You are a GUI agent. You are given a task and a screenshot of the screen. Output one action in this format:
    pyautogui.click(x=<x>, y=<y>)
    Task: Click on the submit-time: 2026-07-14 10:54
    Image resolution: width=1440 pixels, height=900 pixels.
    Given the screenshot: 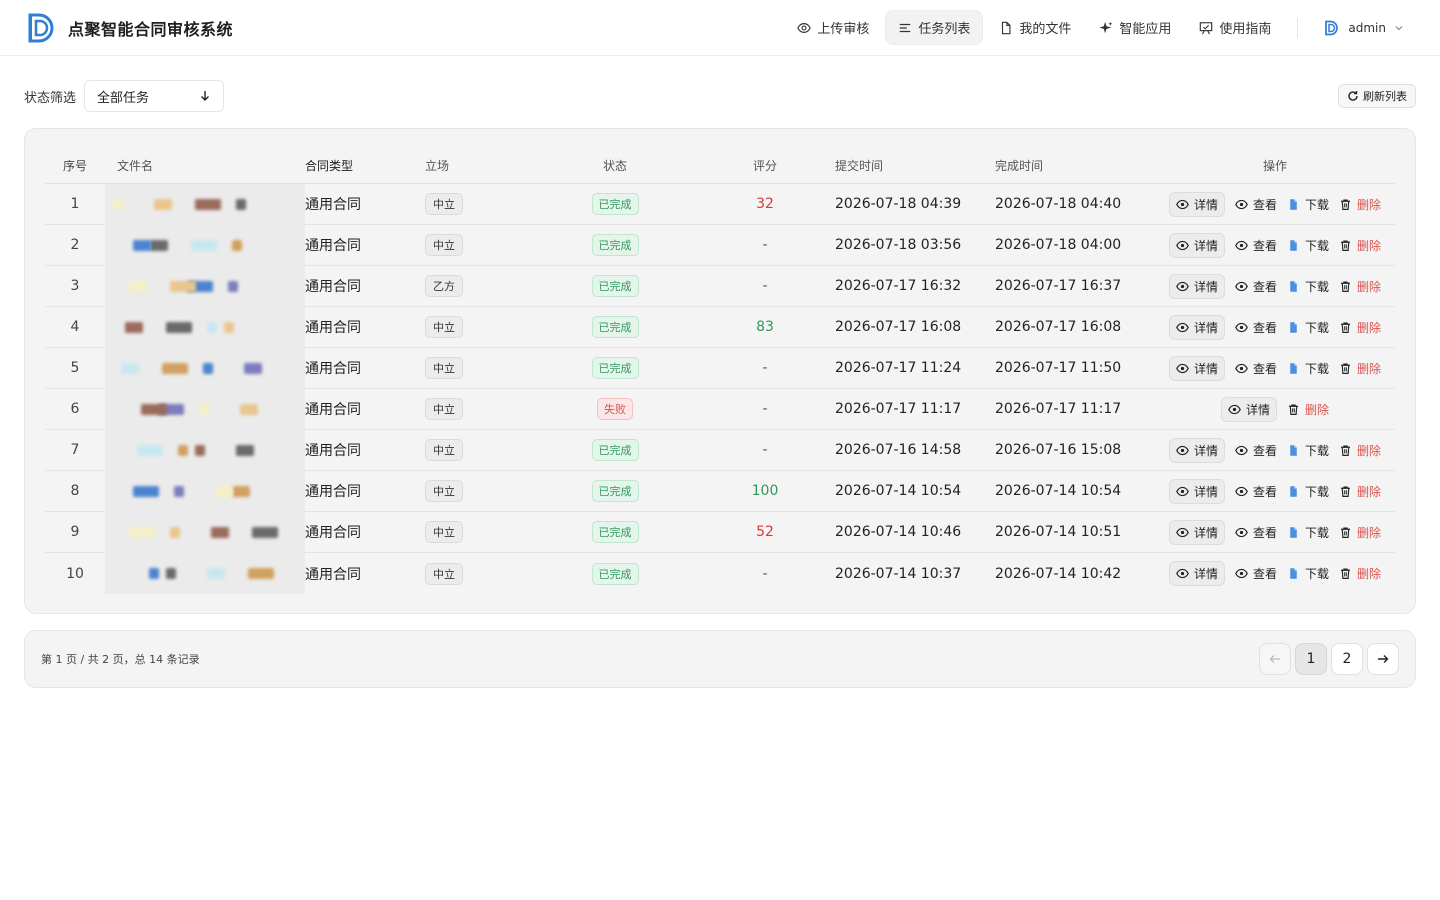 What is the action you would take?
    pyautogui.click(x=898, y=491)
    